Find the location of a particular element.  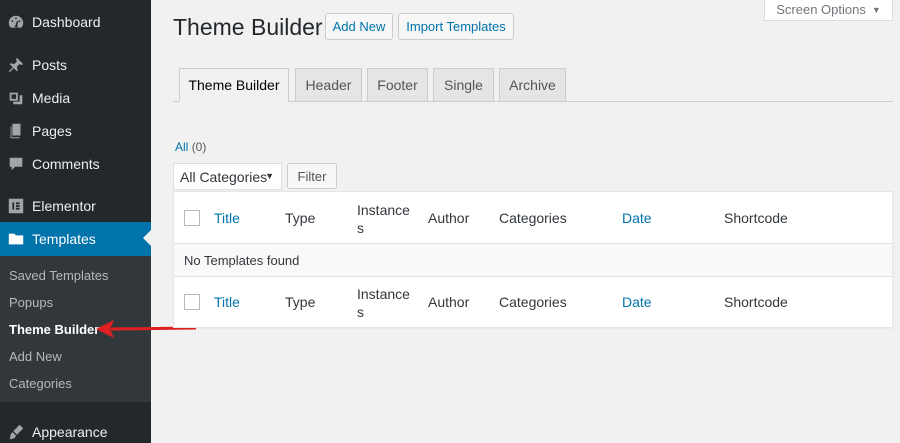

empty-message: No Templates found is located at coordinates (242, 260).